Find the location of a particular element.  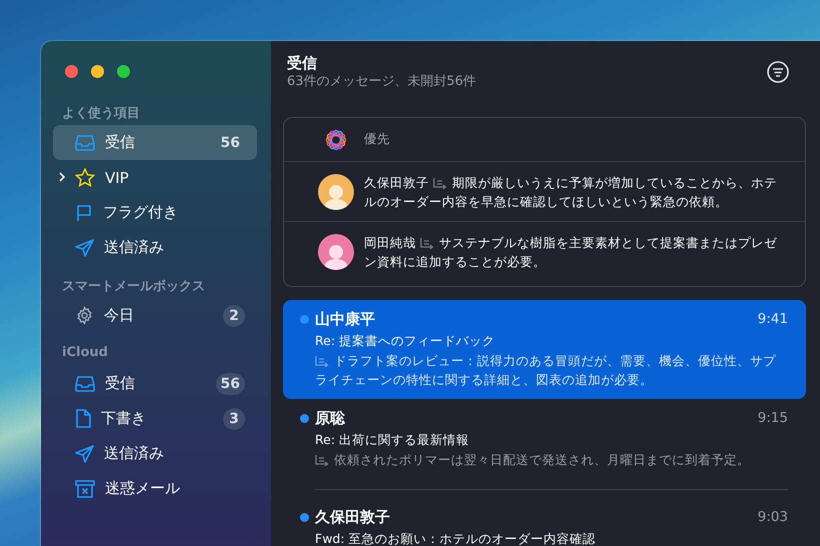

flag-icon is located at coordinates (84, 213).